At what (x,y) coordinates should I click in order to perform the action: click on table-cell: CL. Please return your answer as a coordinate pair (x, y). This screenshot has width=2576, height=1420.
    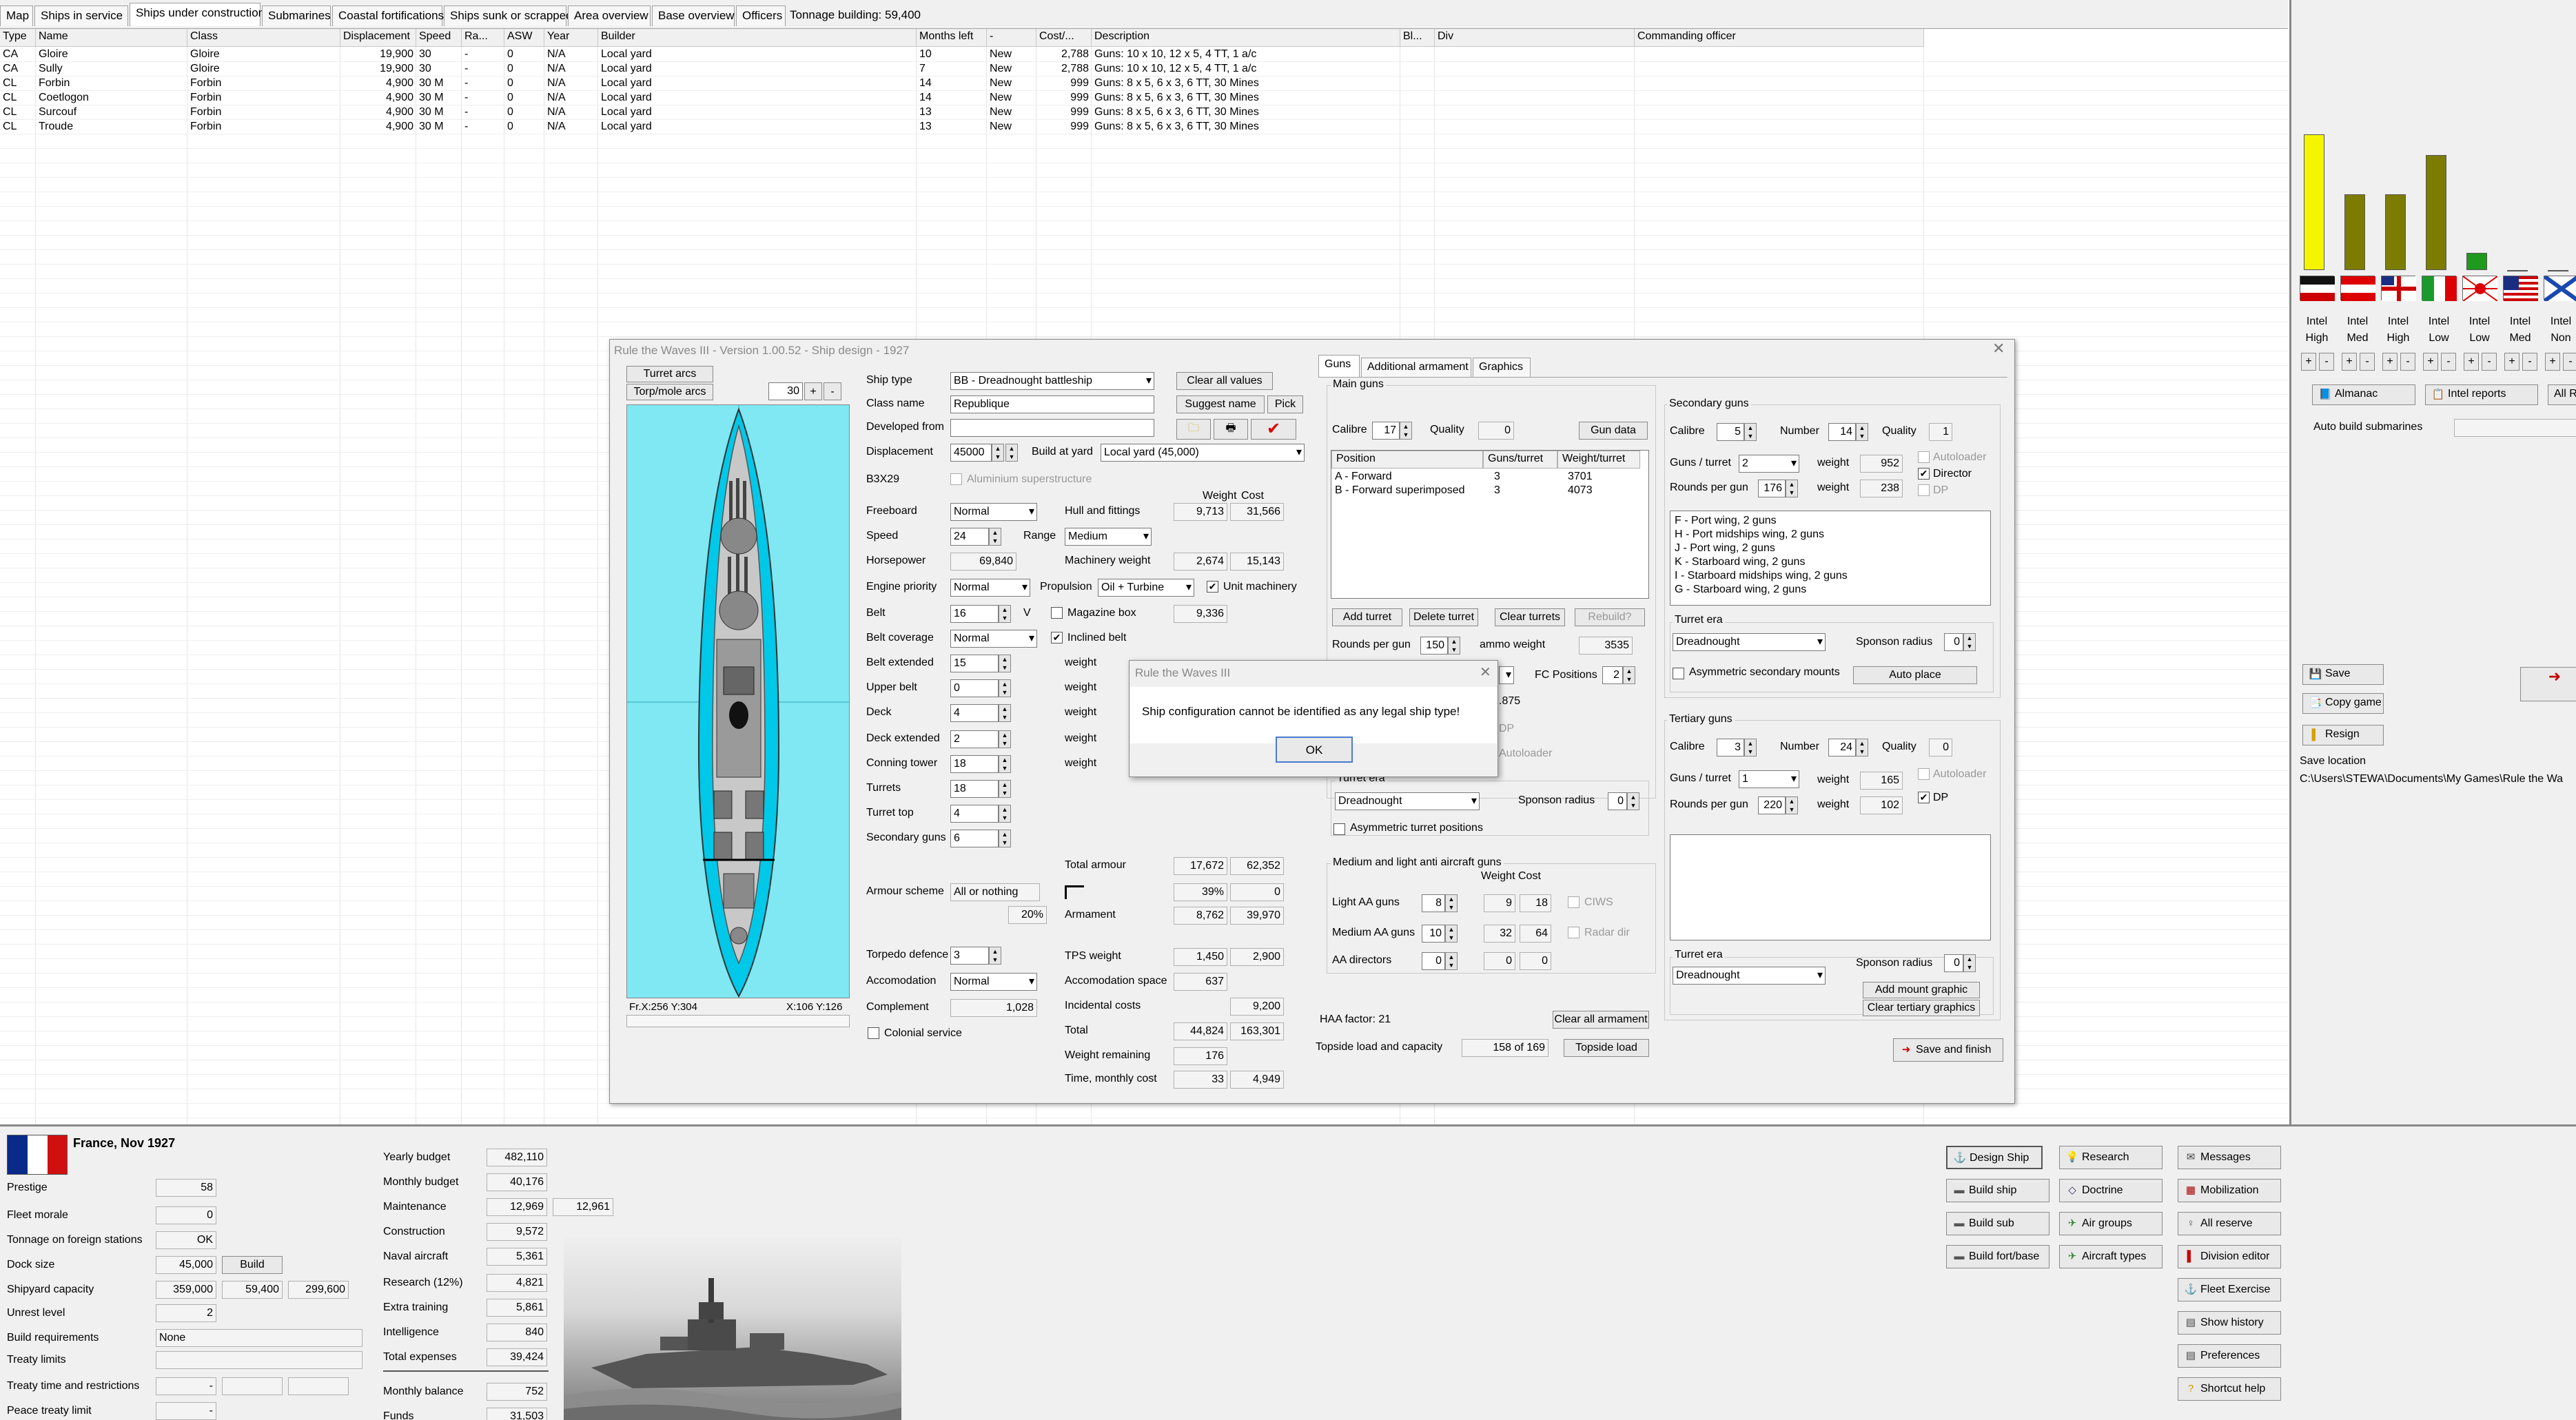
    Looking at the image, I should click on (18, 84).